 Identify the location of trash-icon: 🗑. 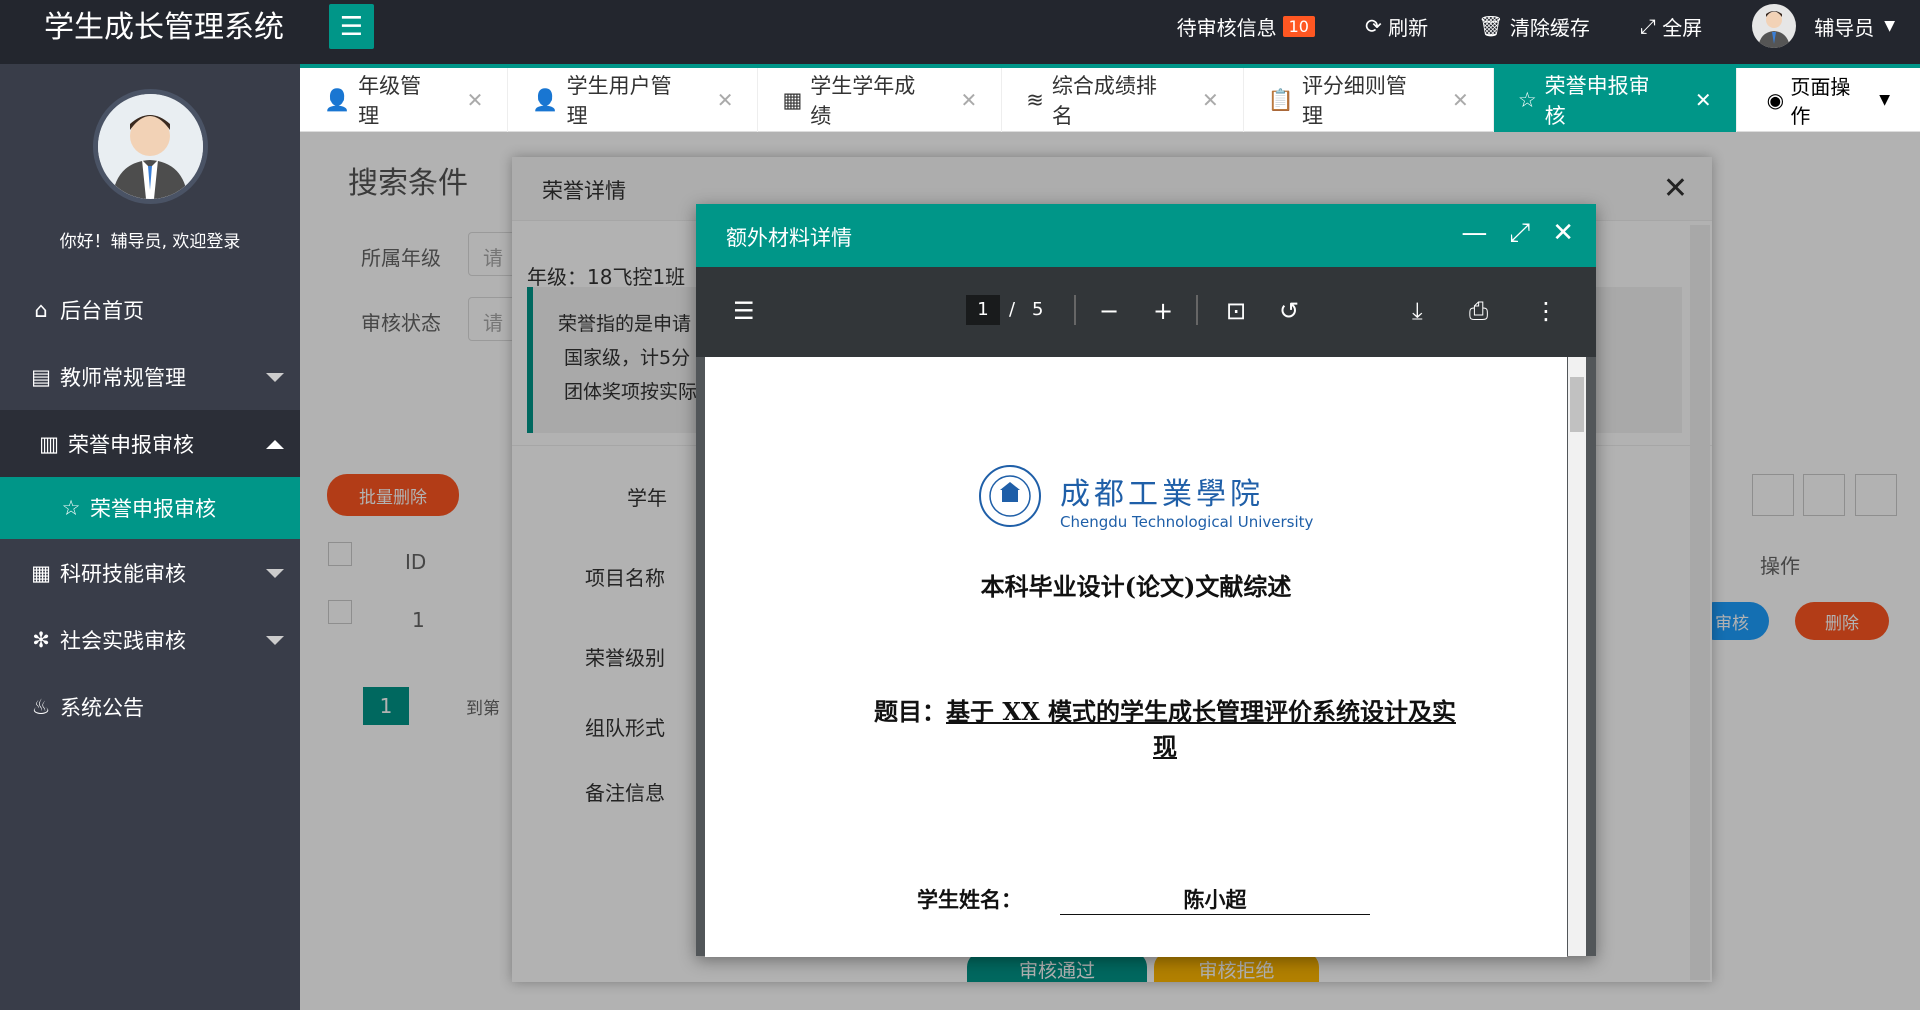
(1494, 26).